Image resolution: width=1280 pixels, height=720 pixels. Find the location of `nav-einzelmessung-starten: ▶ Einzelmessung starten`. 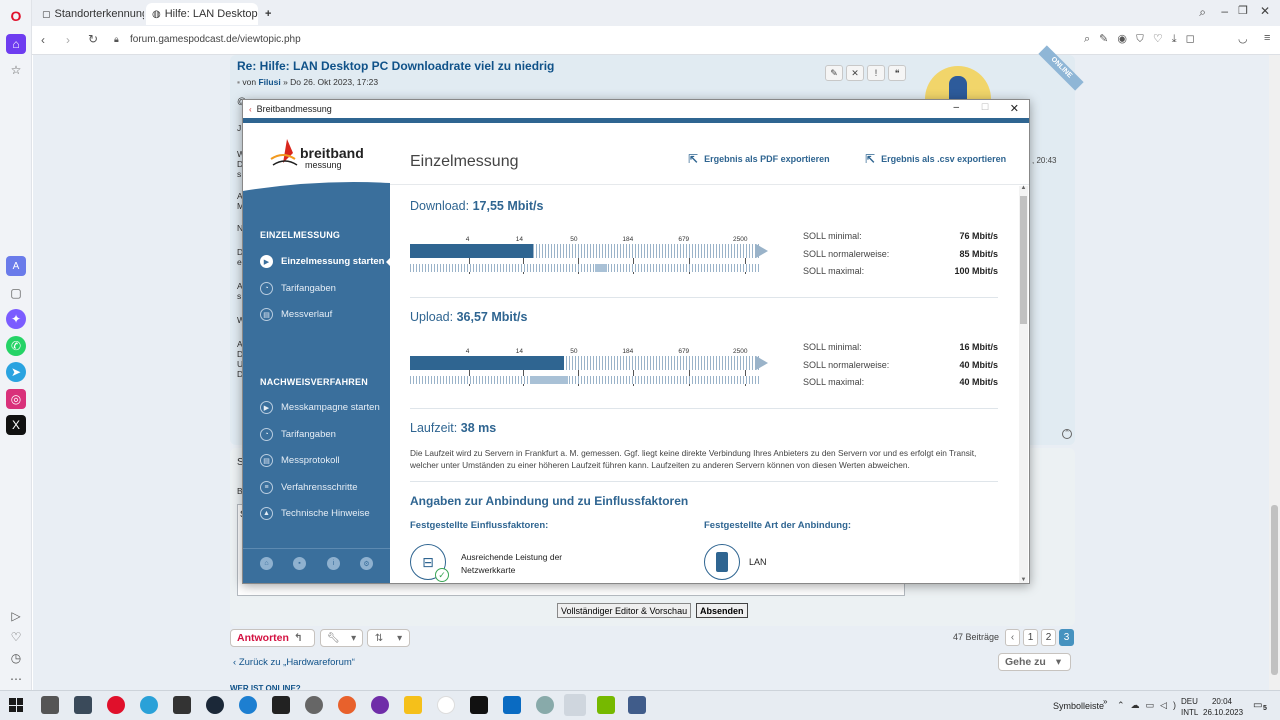

nav-einzelmessung-starten: ▶ Einzelmessung starten is located at coordinates (322, 261).